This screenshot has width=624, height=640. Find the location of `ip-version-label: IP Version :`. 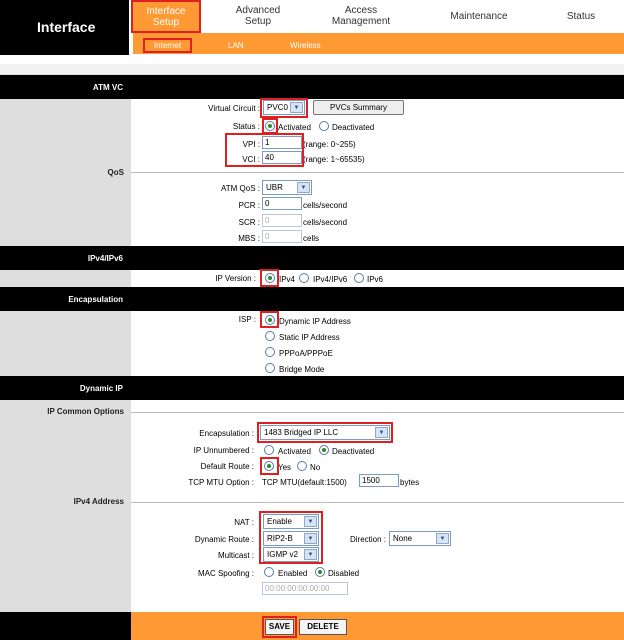

ip-version-label: IP Version : is located at coordinates (235, 278).